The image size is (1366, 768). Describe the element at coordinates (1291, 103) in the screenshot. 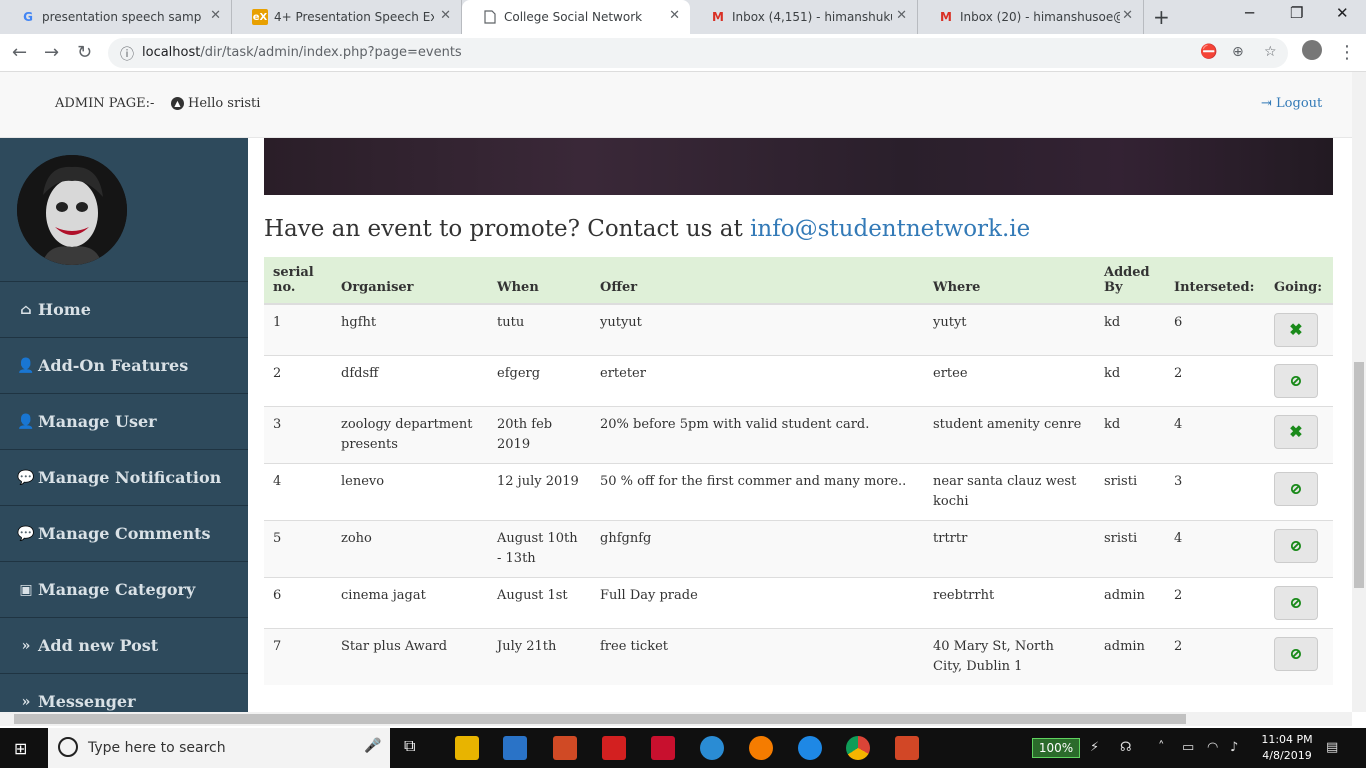

I see `logout-link: ⇥ Logout` at that location.